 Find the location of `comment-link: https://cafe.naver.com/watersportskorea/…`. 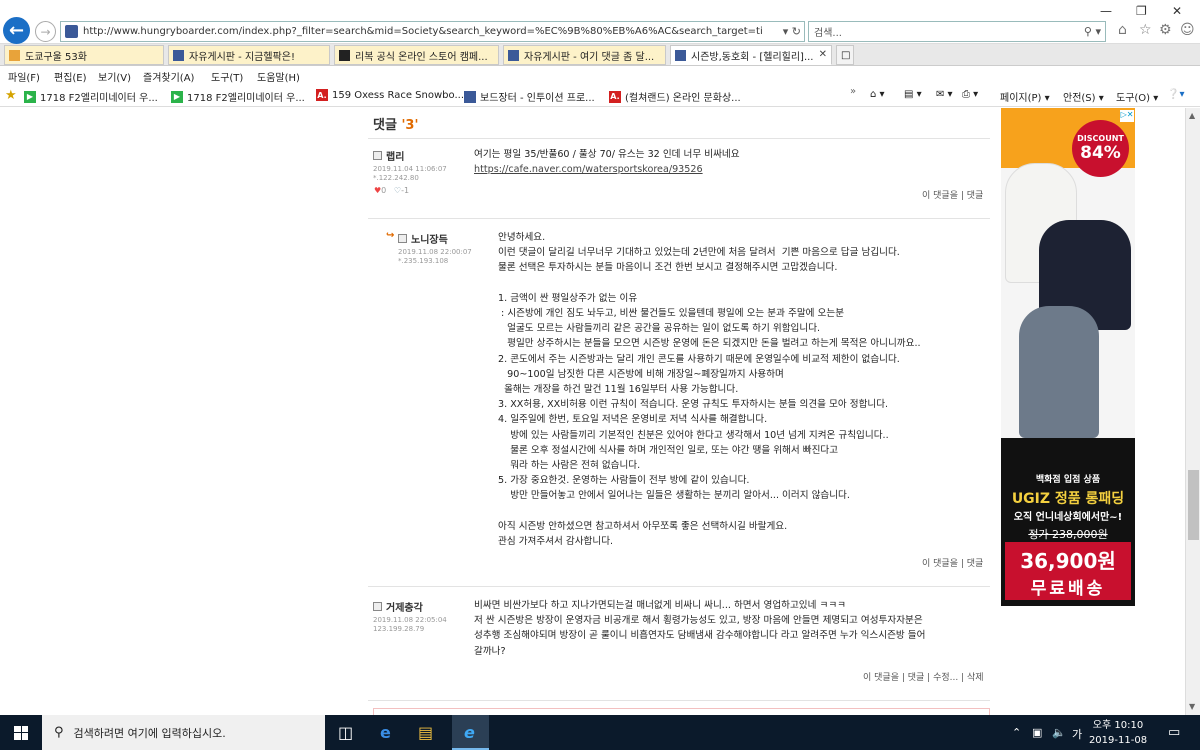

comment-link: https://cafe.naver.com/watersportskorea/… is located at coordinates (588, 169).